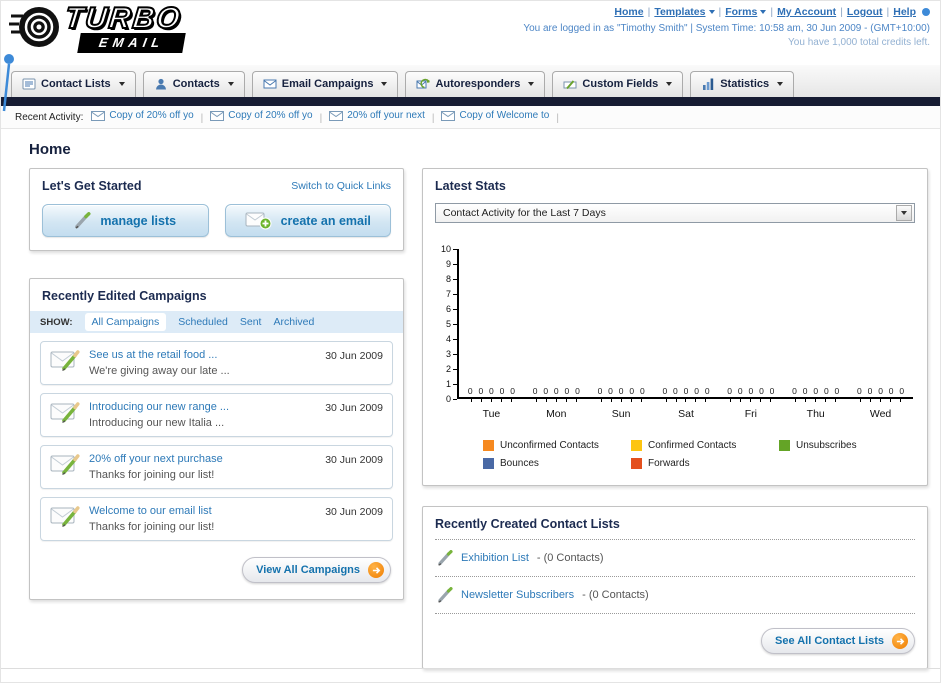 The height and width of the screenshot is (683, 941). What do you see at coordinates (316, 570) in the screenshot?
I see `view-all-campaigns-button: View All Campaigns` at bounding box center [316, 570].